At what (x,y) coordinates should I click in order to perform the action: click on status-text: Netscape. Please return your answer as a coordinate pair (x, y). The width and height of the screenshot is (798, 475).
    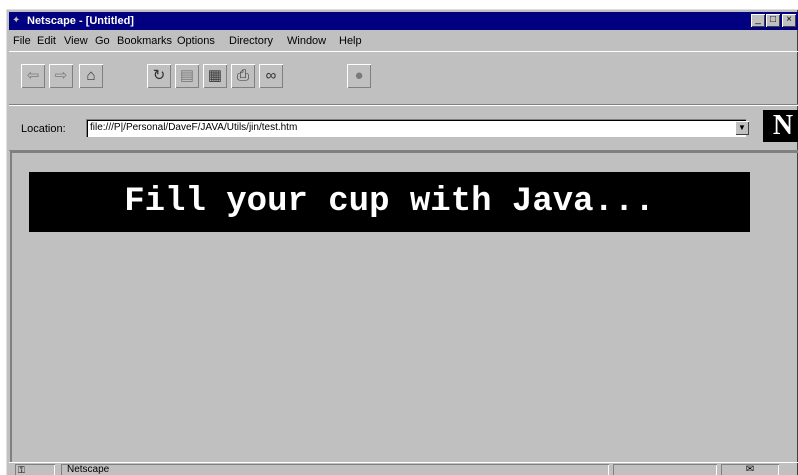
    Looking at the image, I should click on (335, 469).